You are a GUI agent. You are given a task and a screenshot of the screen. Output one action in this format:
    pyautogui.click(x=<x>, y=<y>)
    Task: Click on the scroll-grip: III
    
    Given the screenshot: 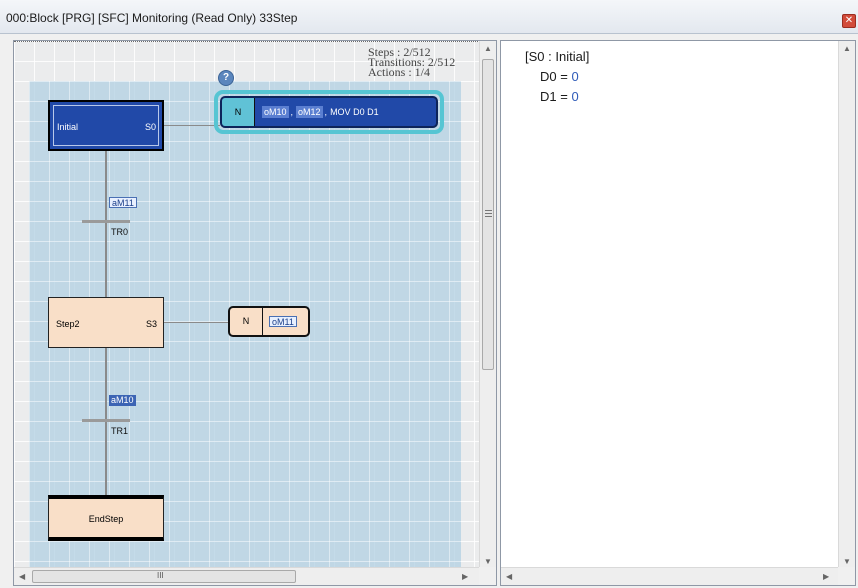 What is the action you would take?
    pyautogui.click(x=160, y=575)
    